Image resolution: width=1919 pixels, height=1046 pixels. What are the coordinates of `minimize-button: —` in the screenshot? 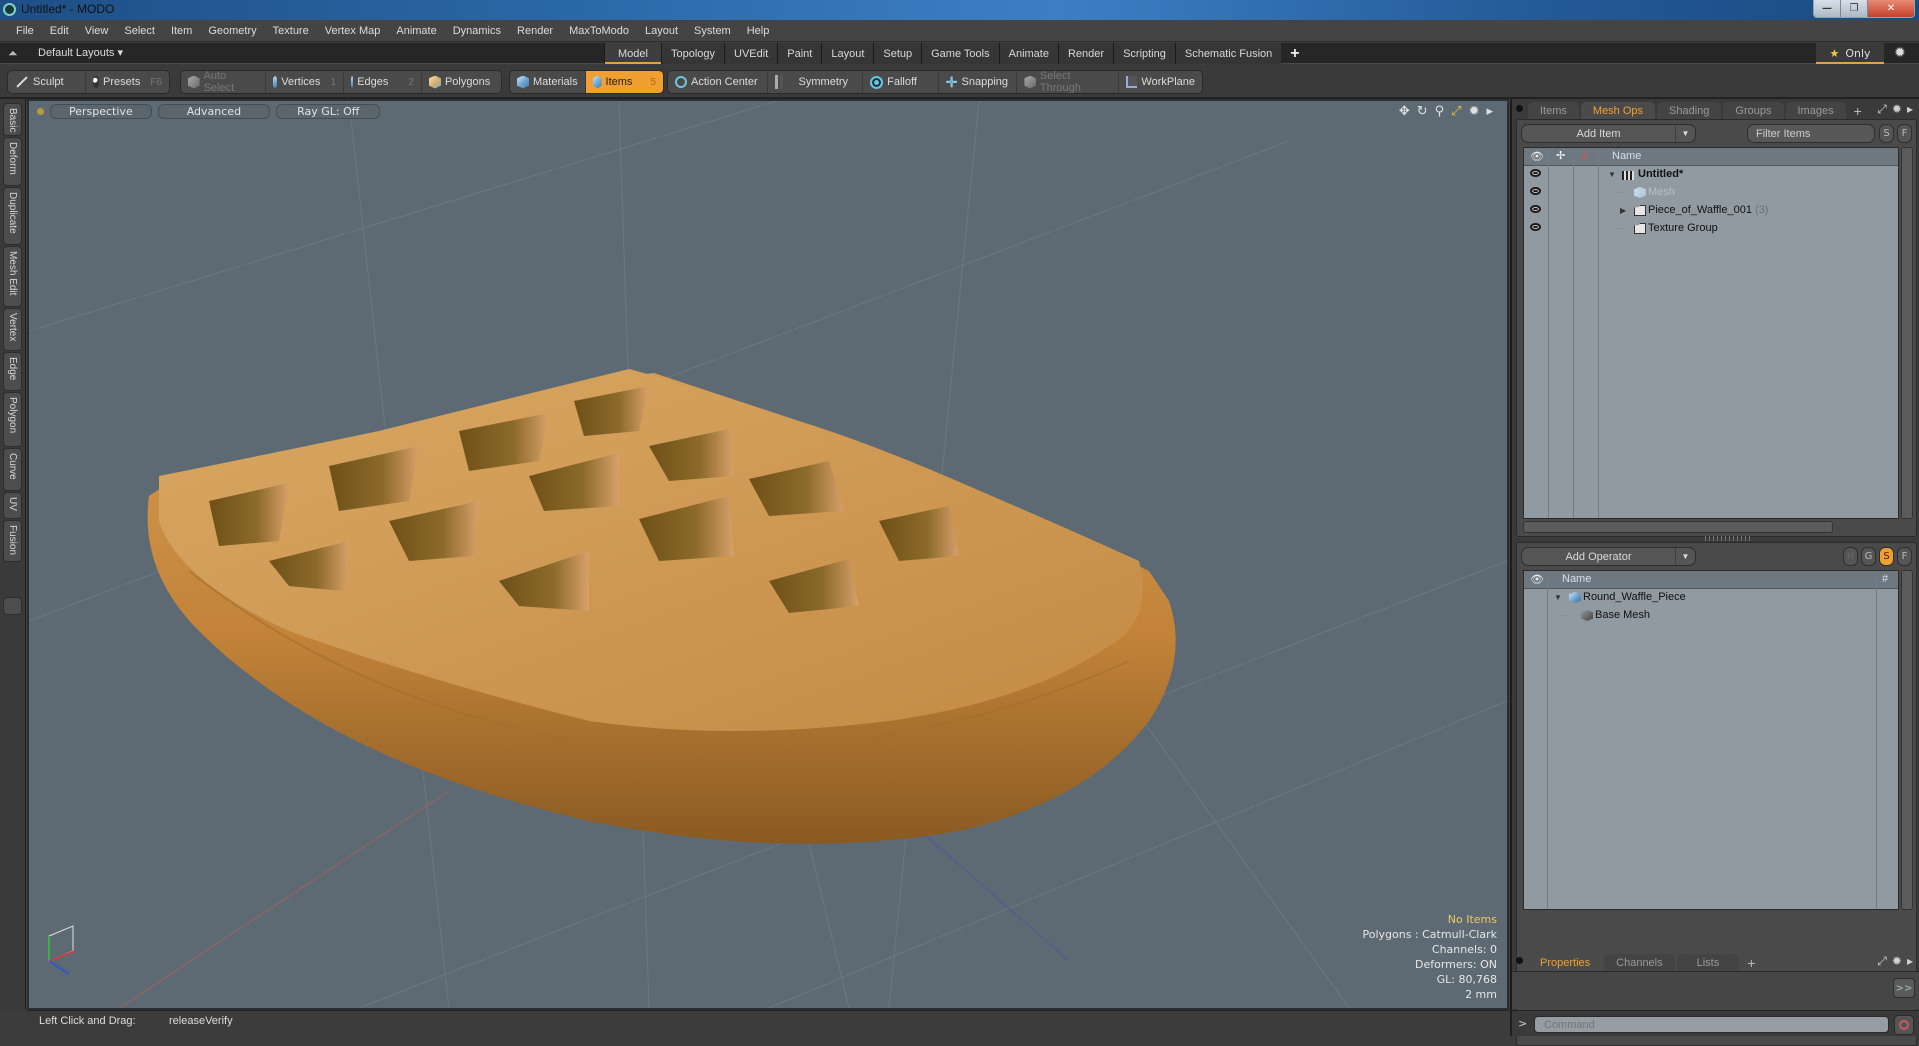 It's located at (1827, 8).